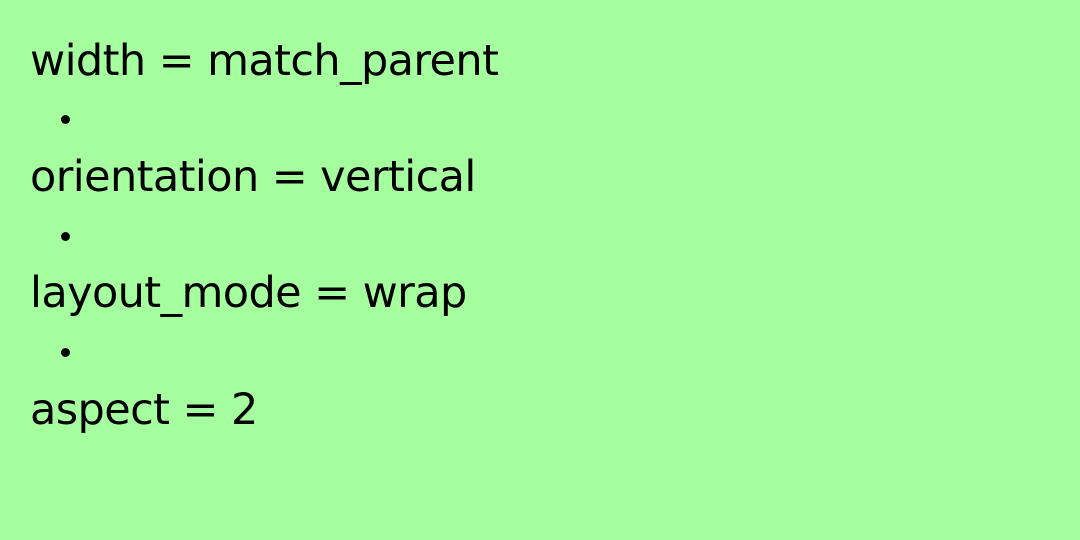 This screenshot has width=1080, height=540. Describe the element at coordinates (144, 410) in the screenshot. I see `property-aspect: aspect = 2` at that location.